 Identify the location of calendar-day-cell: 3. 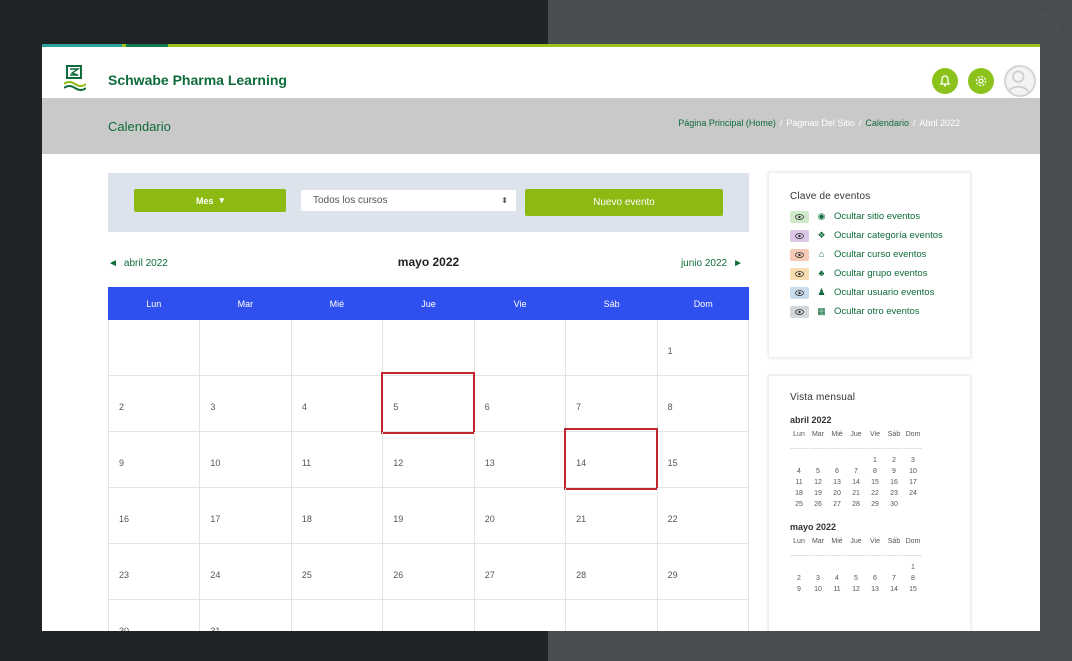
(246, 404).